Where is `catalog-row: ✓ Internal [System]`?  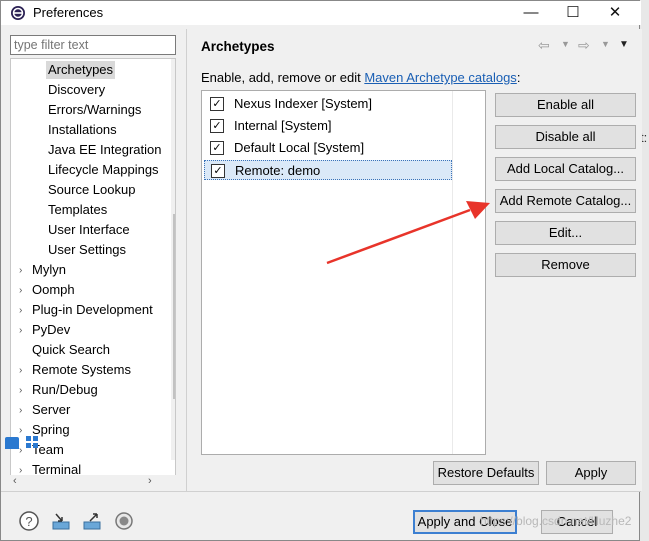
catalog-row: ✓ Internal [System] is located at coordinates (328, 126).